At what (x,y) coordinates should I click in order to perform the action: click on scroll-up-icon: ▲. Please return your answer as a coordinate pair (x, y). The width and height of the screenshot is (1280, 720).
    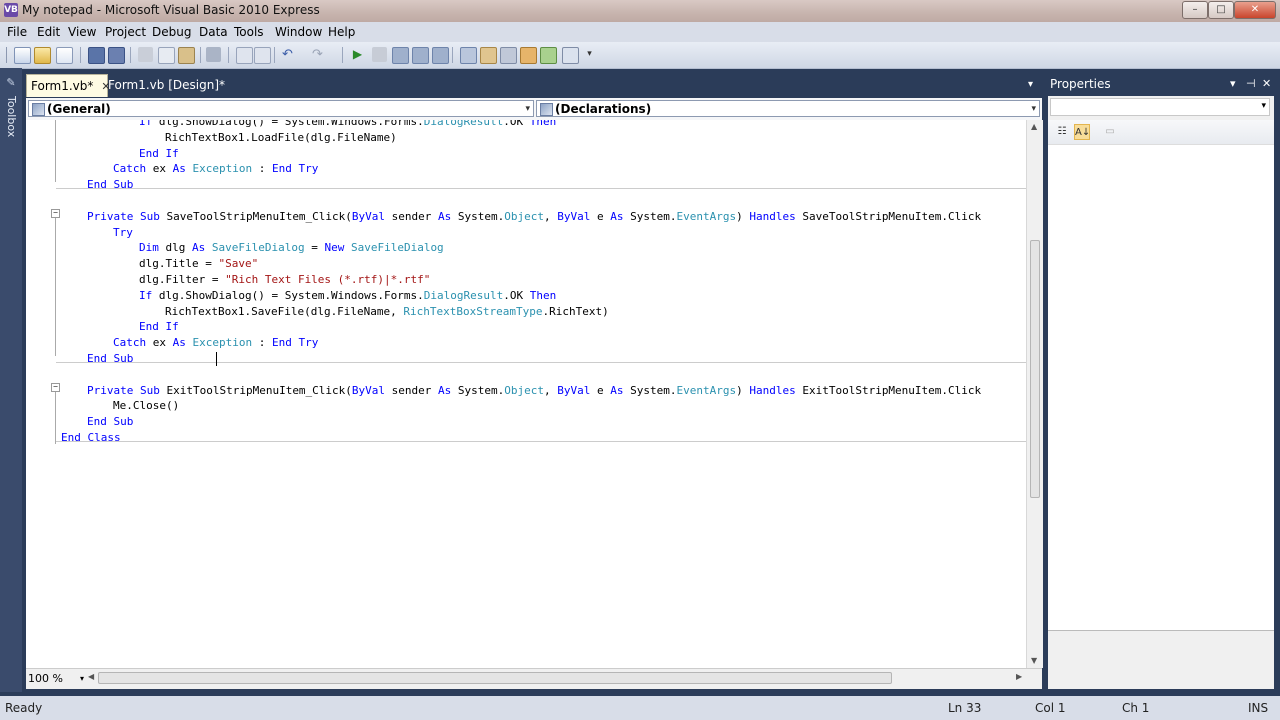
    Looking at the image, I should click on (1034, 126).